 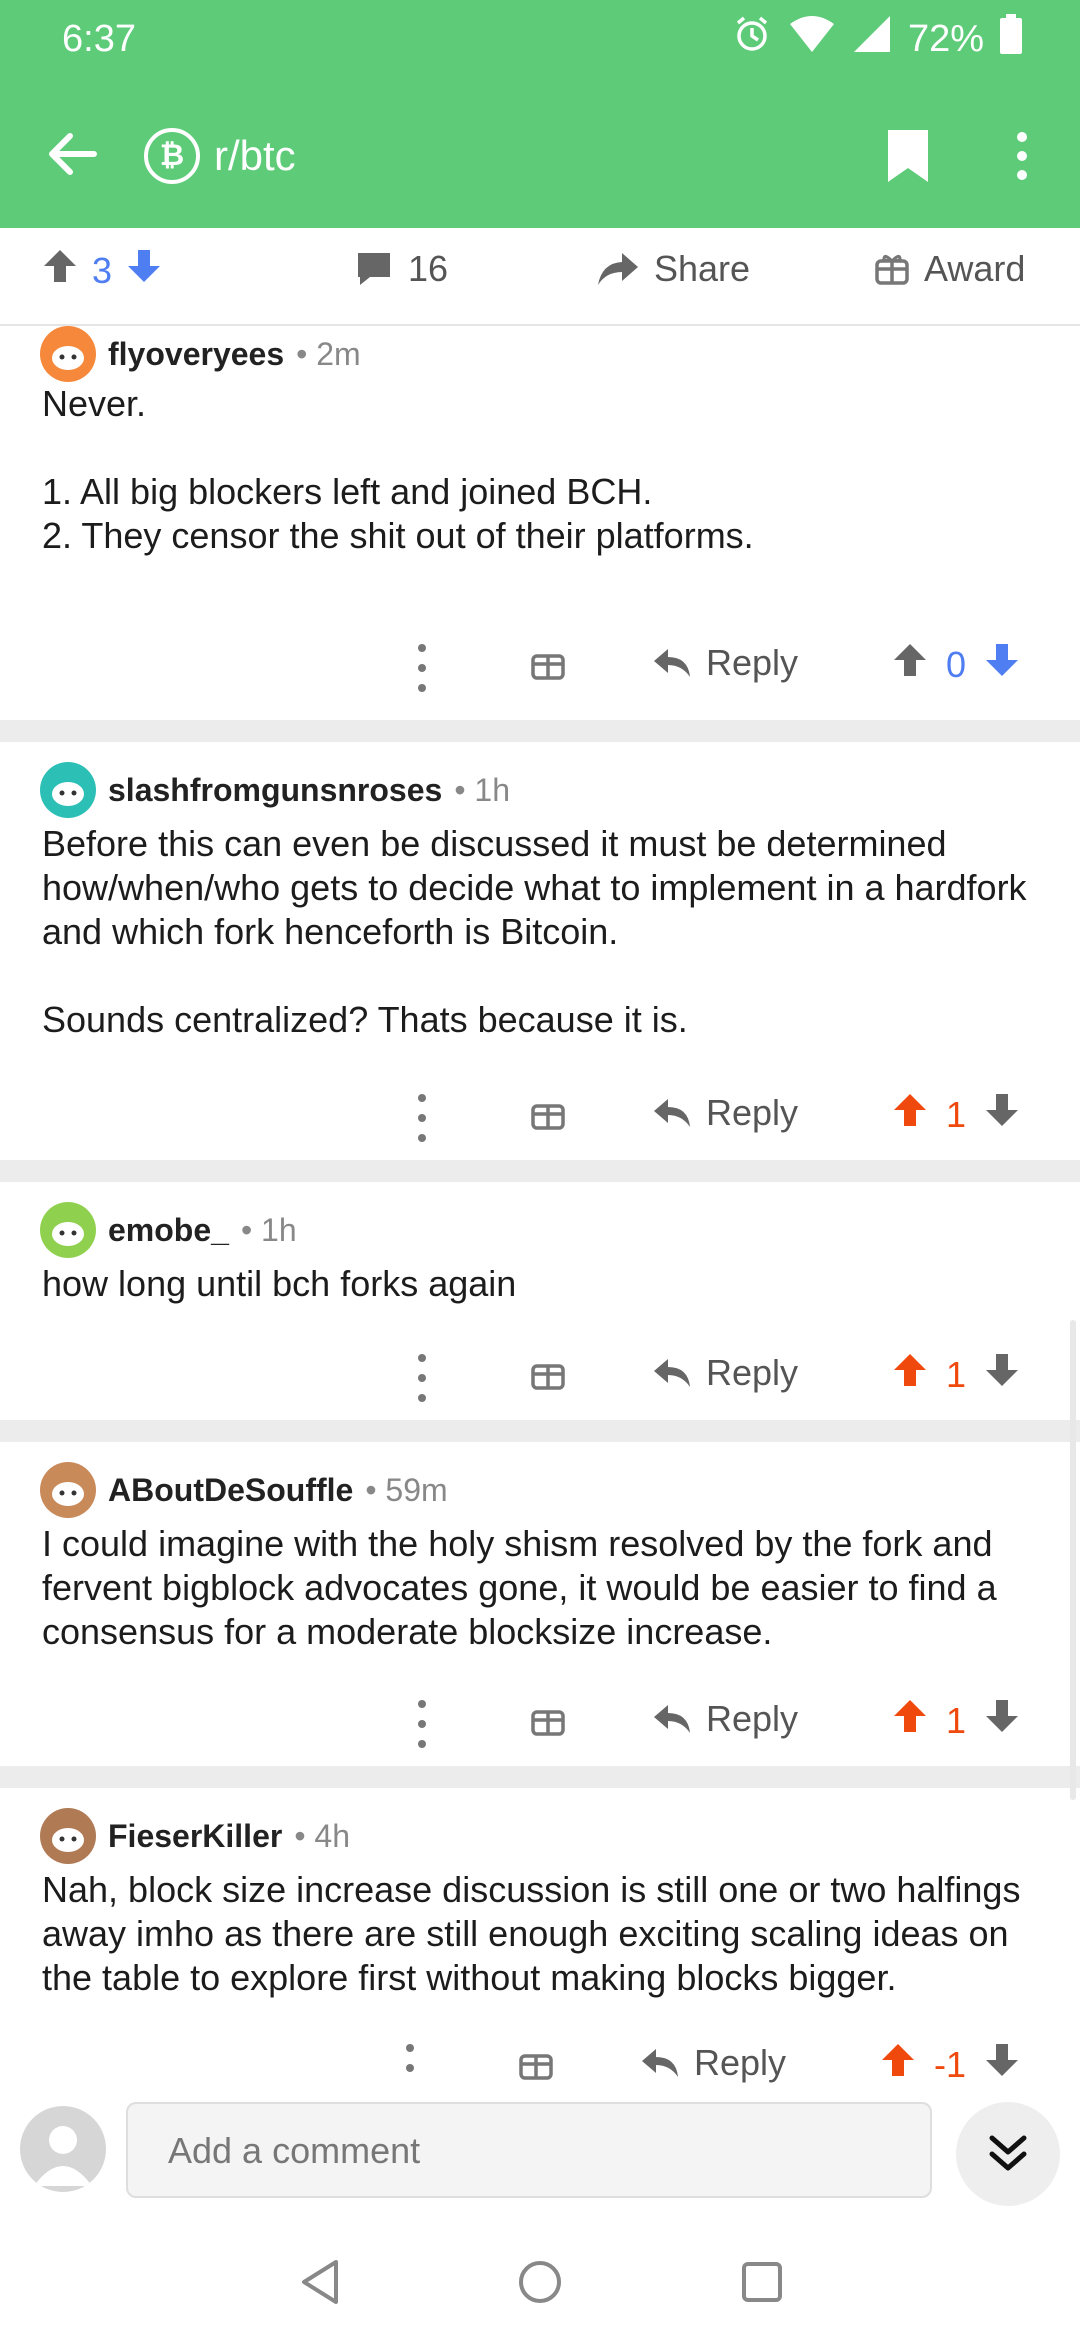 I want to click on comments-count: 16, so click(x=401, y=269).